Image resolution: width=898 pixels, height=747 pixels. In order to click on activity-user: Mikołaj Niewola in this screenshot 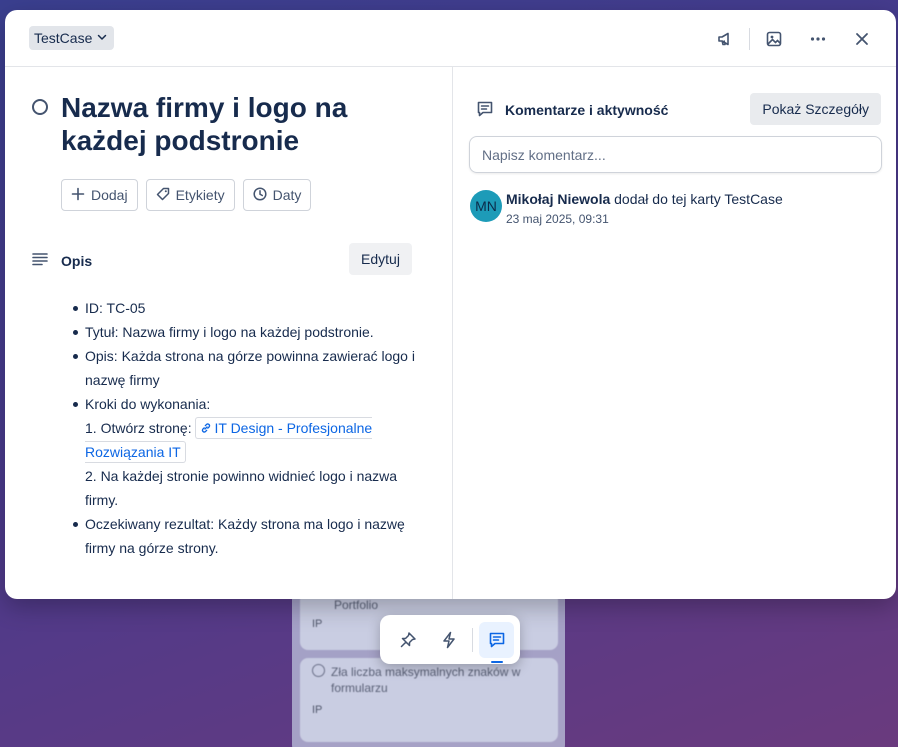, I will do `click(558, 199)`.